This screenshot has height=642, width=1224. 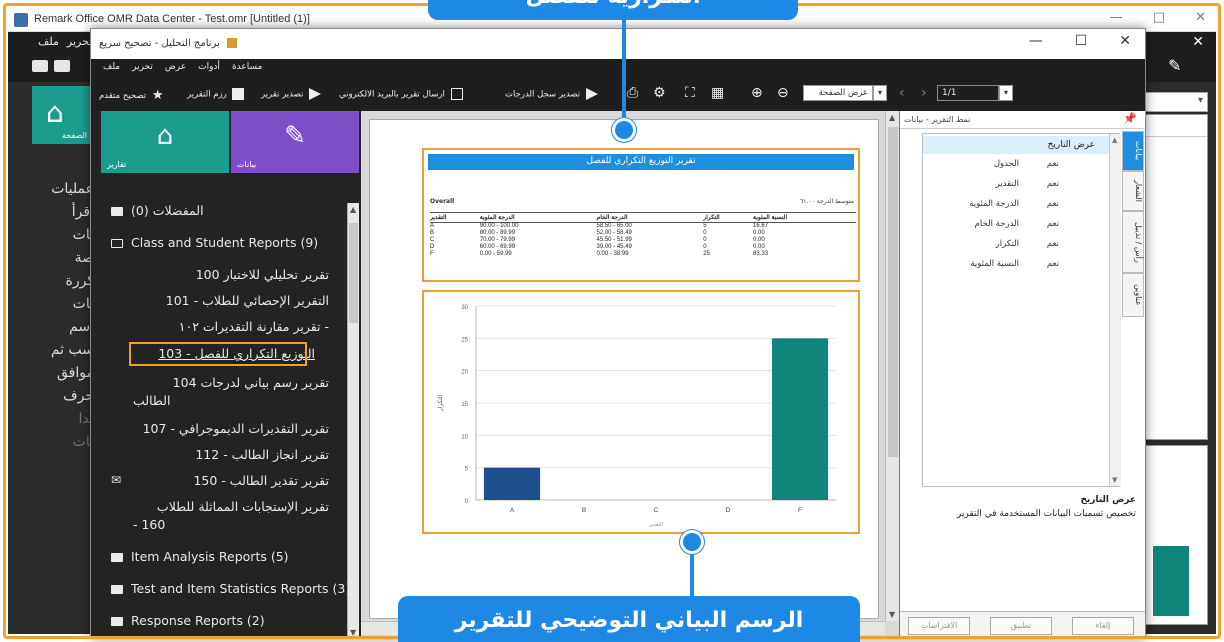 I want to click on tree-scrollbar: ▲ ▼, so click(x=353, y=421).